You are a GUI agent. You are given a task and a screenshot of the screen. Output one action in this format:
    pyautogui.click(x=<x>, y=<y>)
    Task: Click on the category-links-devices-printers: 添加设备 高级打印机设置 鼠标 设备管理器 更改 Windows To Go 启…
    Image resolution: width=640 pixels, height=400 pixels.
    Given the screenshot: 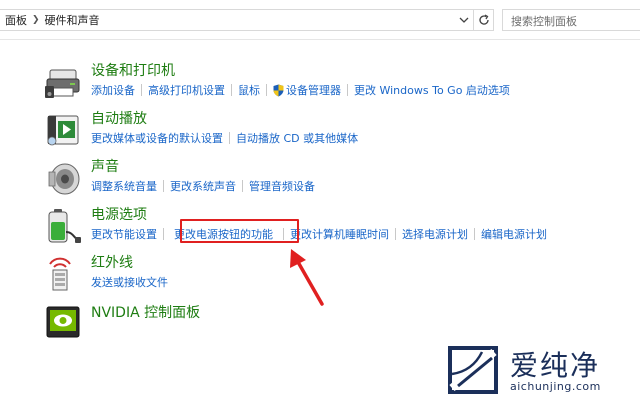 What is the action you would take?
    pyautogui.click(x=303, y=90)
    